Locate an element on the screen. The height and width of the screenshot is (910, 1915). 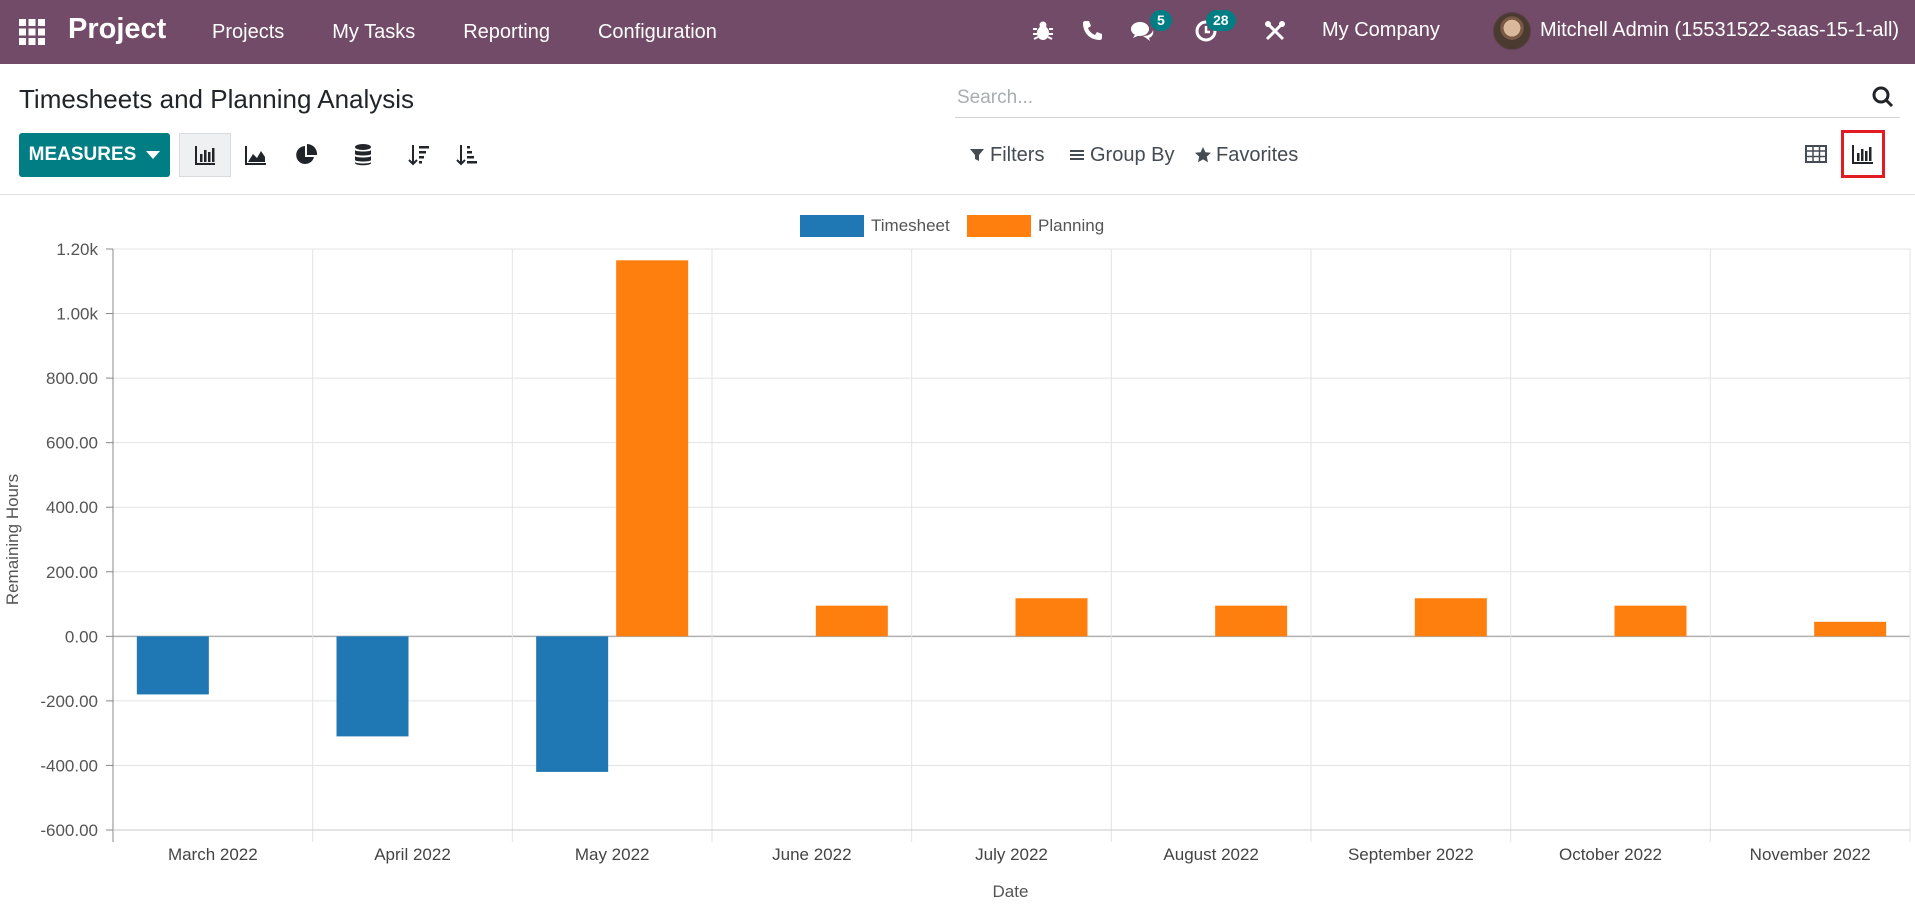
y-tick-label: 200.00 is located at coordinates (72, 572).